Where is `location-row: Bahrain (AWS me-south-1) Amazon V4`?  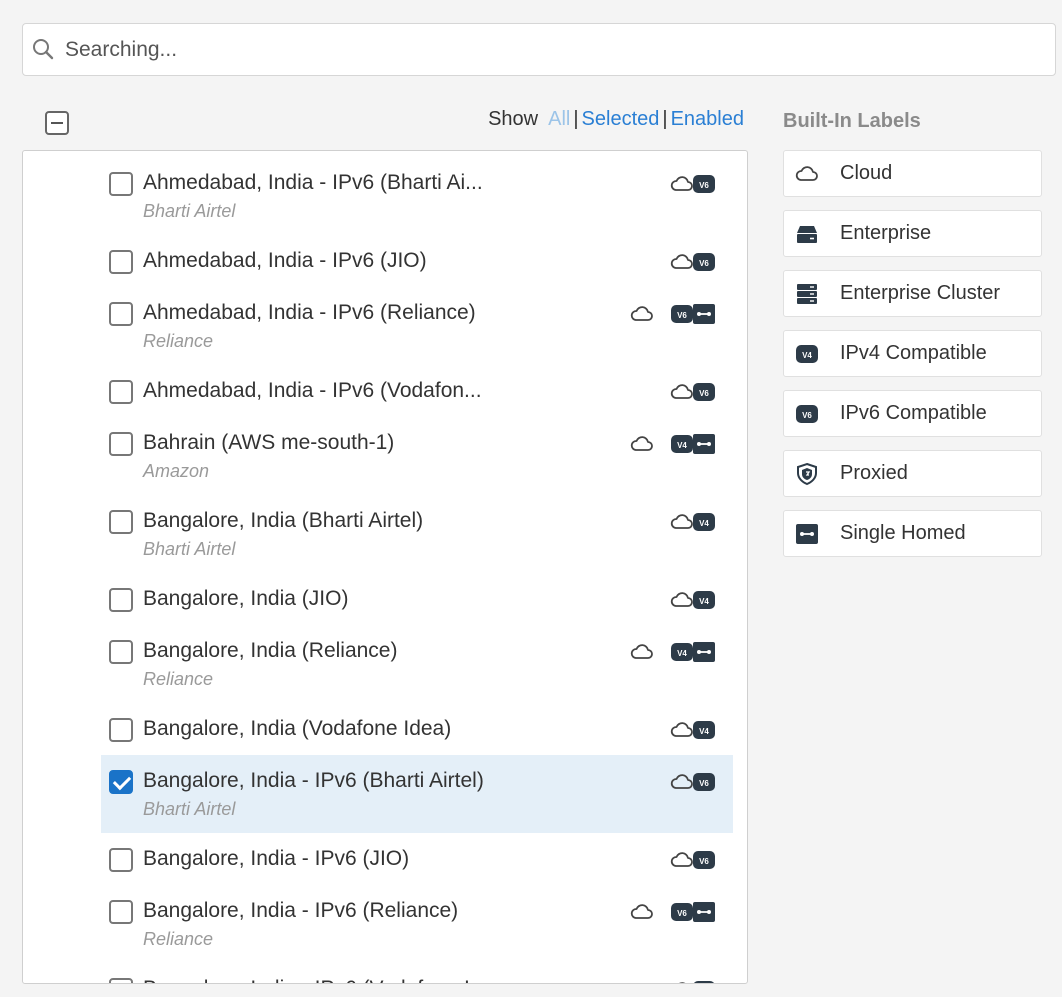 location-row: Bahrain (AWS me-south-1) Amazon V4 is located at coordinates (417, 456).